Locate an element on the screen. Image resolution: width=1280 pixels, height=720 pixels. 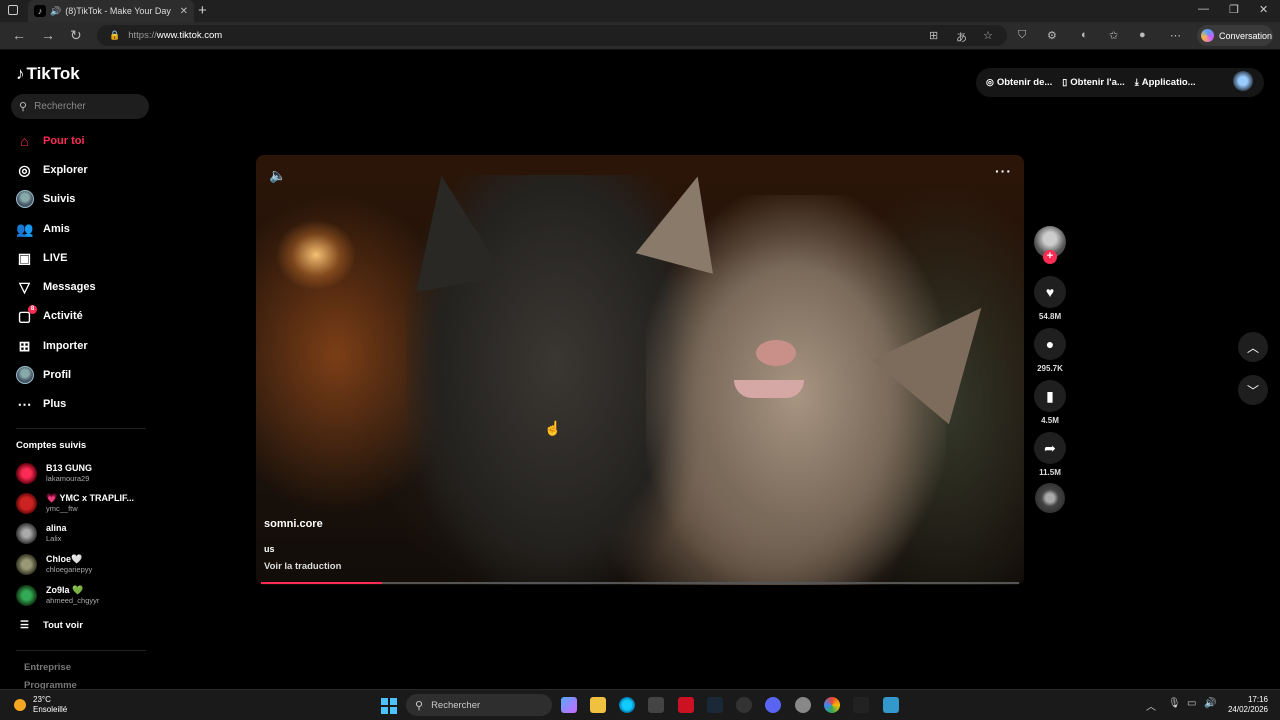
sidebar-item-explorer: ◎ Explorer is located at coordinates (51, 170).